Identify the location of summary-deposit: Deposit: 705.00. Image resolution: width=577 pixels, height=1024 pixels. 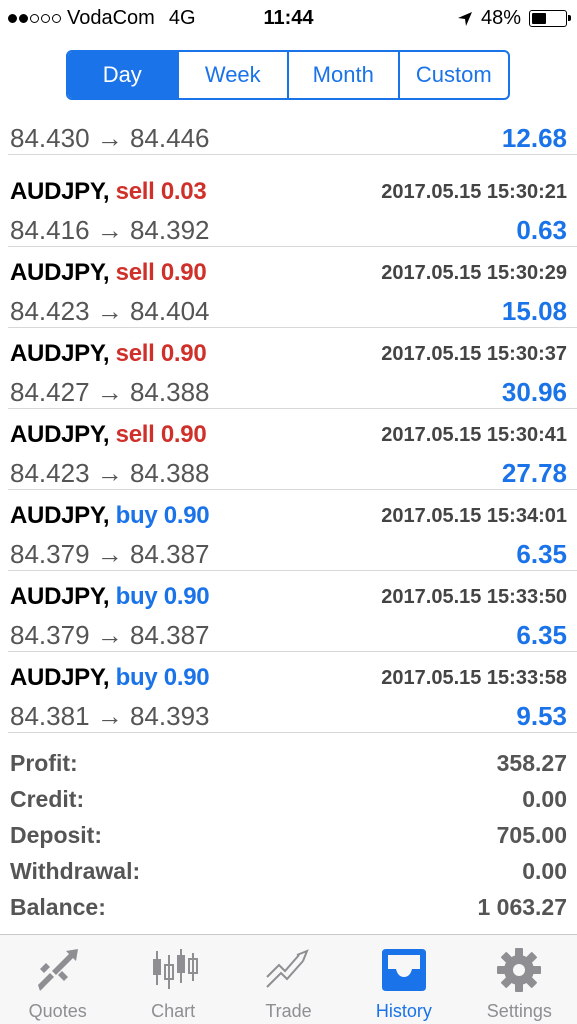
(288, 836).